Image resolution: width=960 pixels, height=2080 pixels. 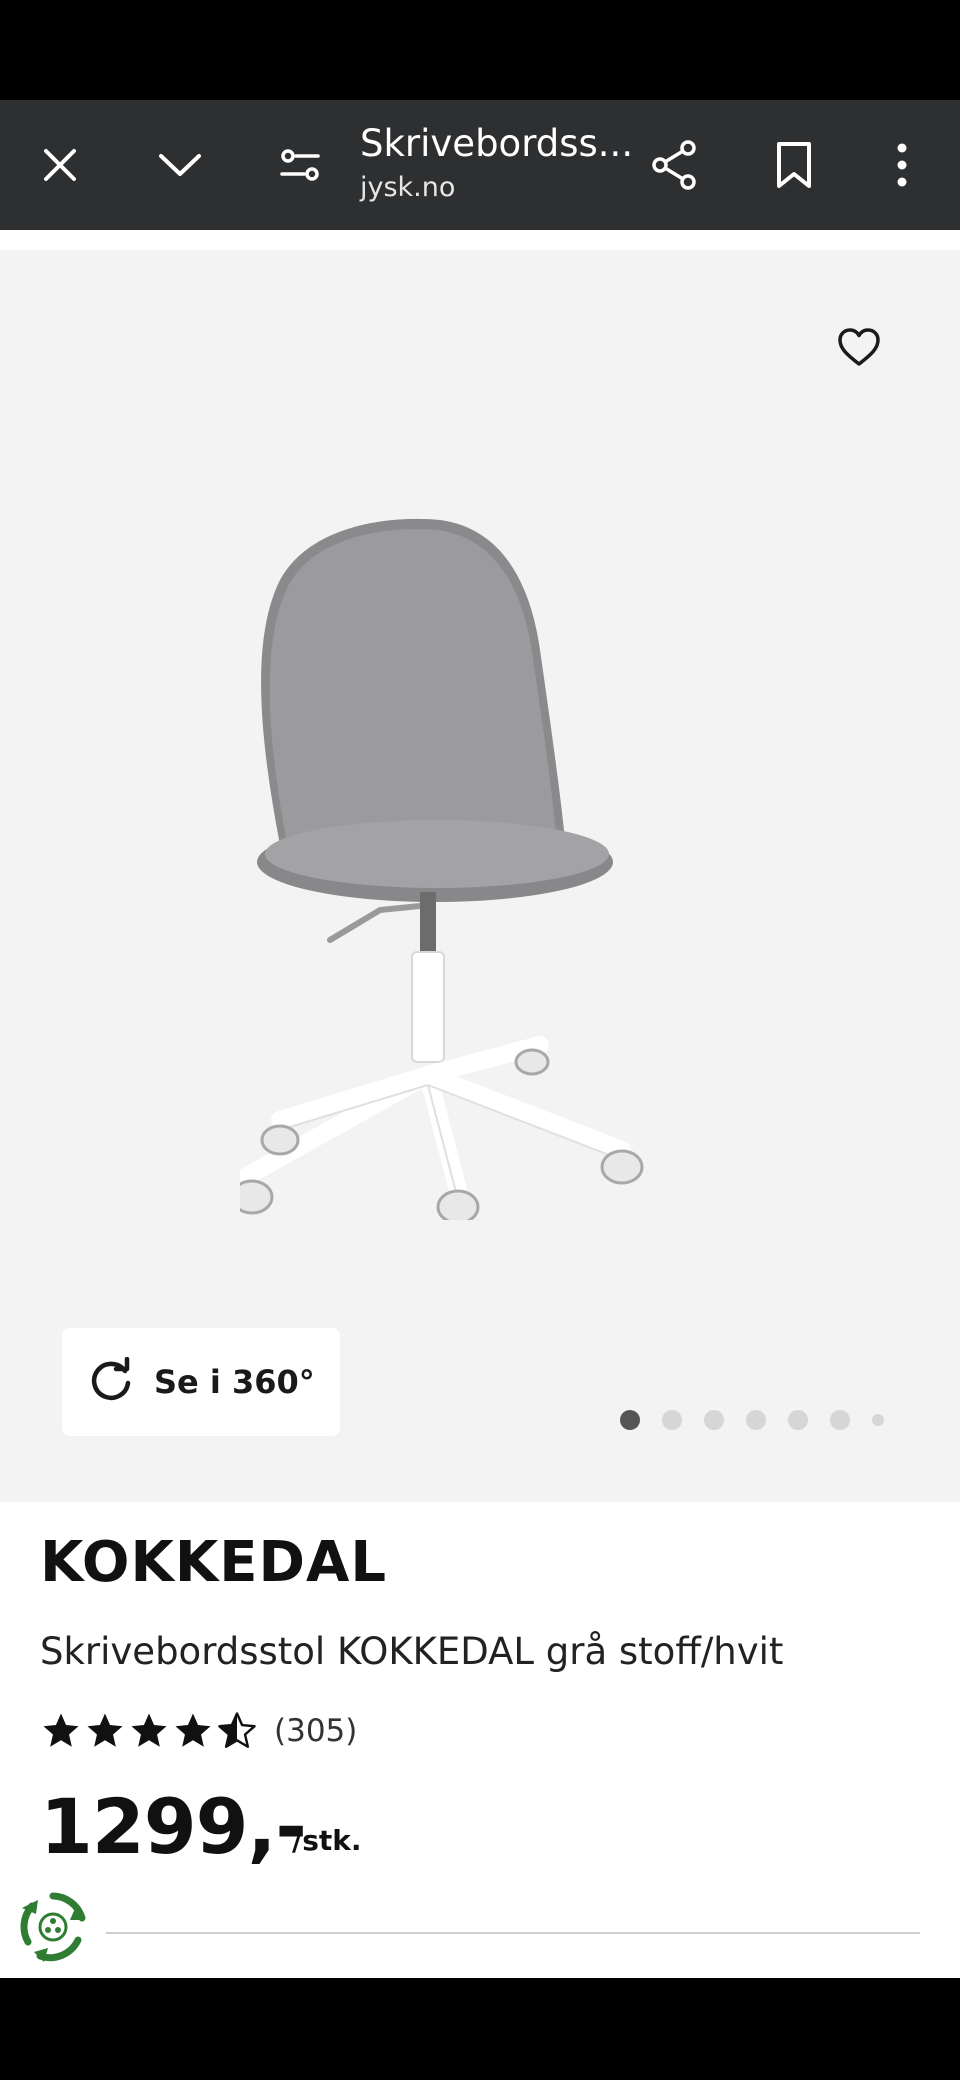 What do you see at coordinates (794, 165) in the screenshot?
I see `bookmark-icon` at bounding box center [794, 165].